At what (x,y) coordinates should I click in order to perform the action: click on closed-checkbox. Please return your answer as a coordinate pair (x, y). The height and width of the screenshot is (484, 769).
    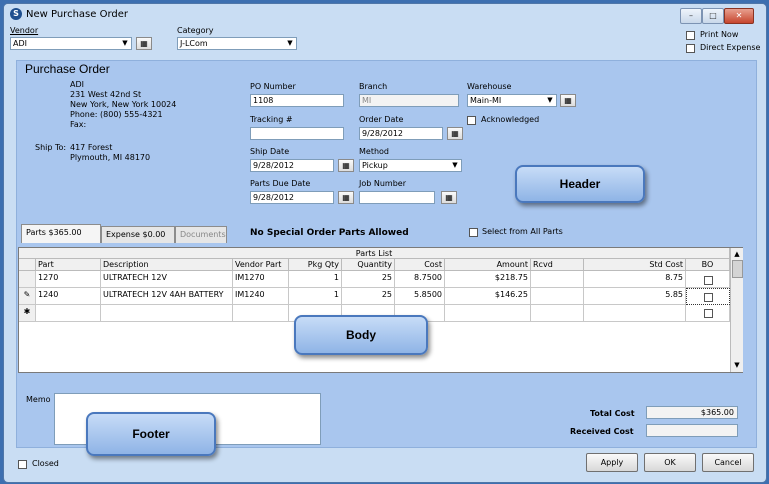
    Looking at the image, I should click on (22, 464).